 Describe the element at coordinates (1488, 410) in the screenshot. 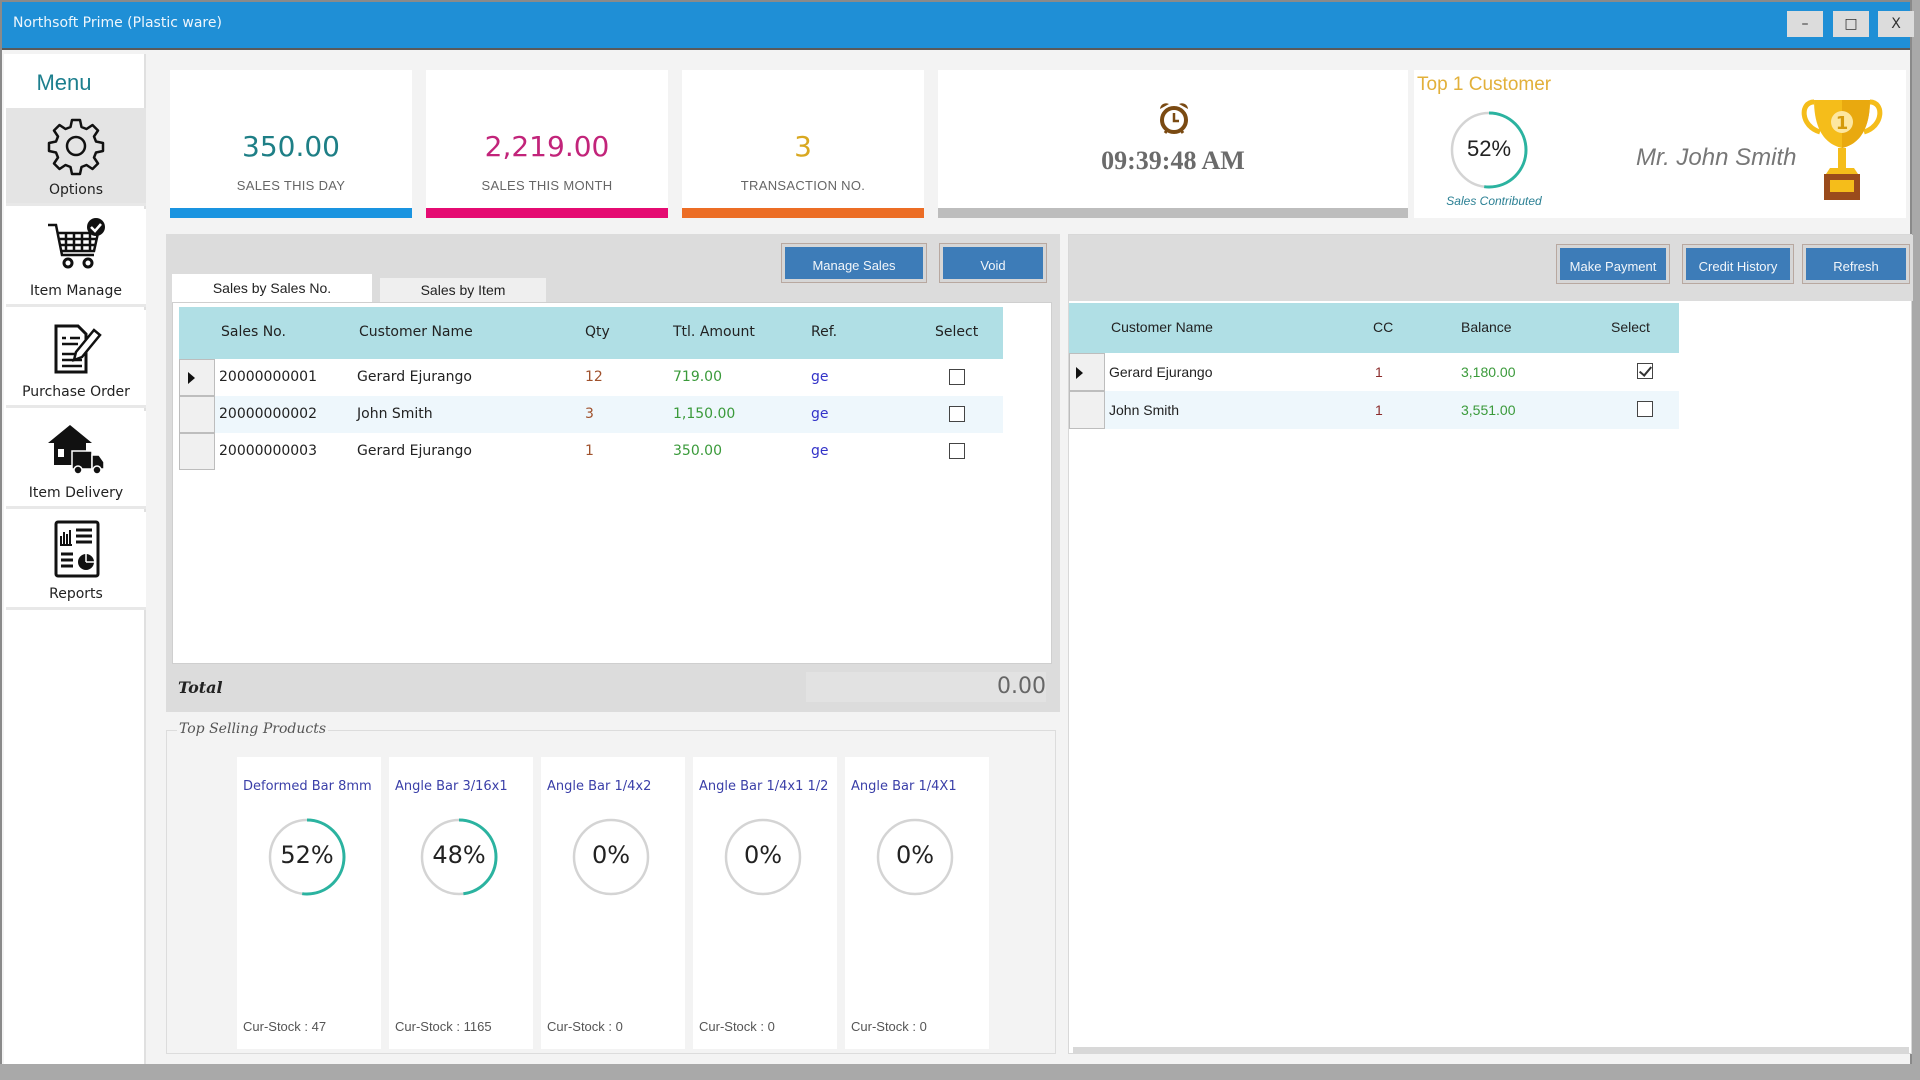

I see `balance-cell: 3,551.00` at that location.